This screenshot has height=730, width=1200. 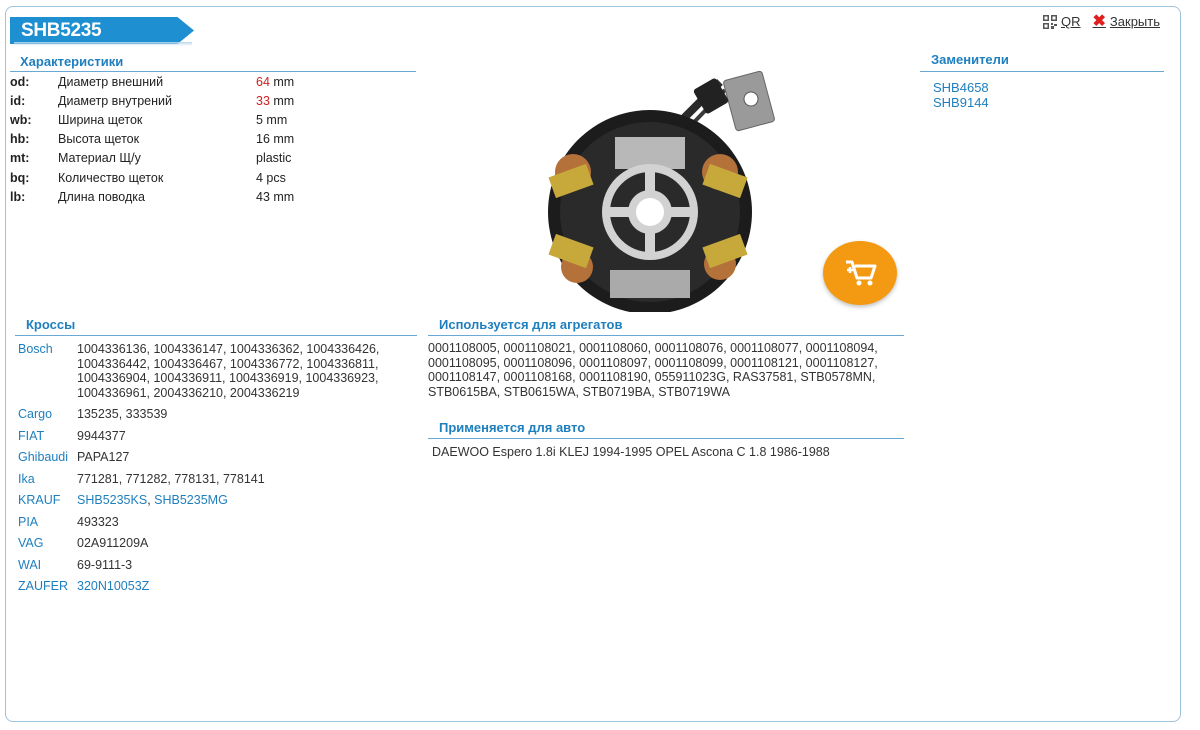 I want to click on cross-link: SHB5235MG, so click(x=191, y=500).